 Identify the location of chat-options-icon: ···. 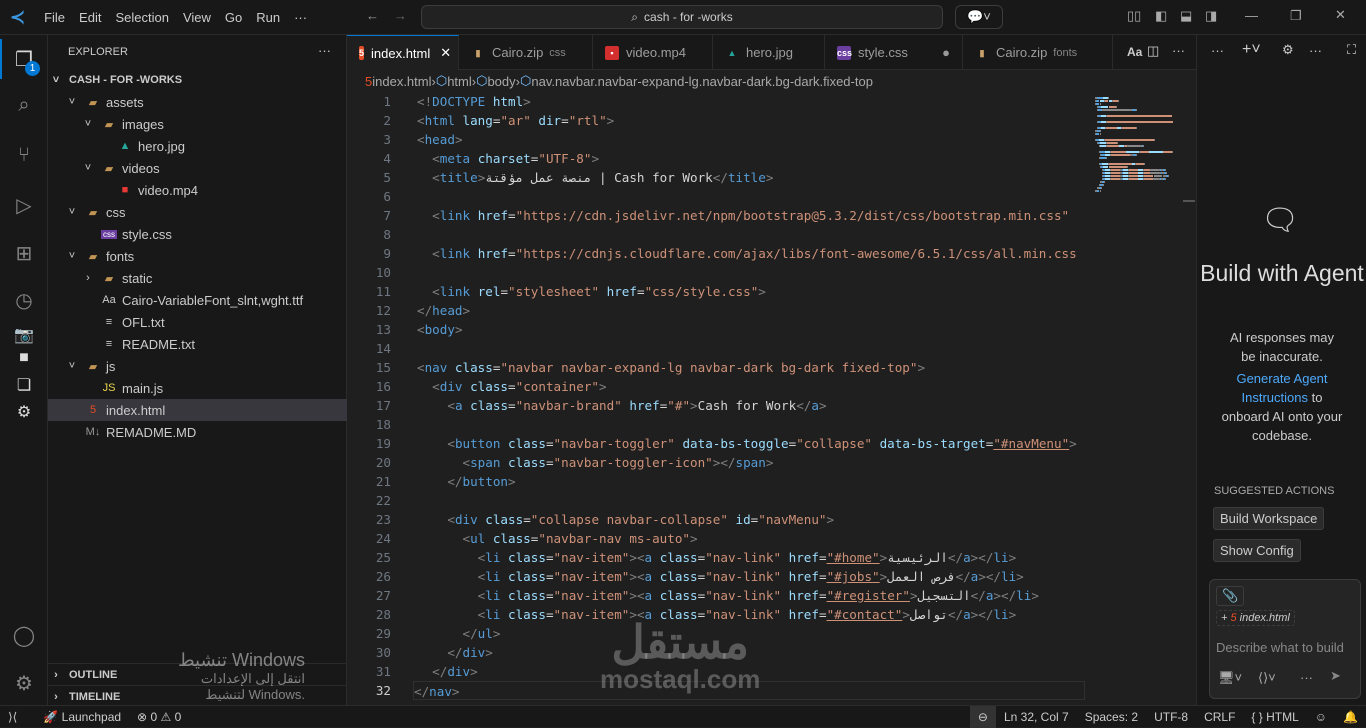
(1306, 677).